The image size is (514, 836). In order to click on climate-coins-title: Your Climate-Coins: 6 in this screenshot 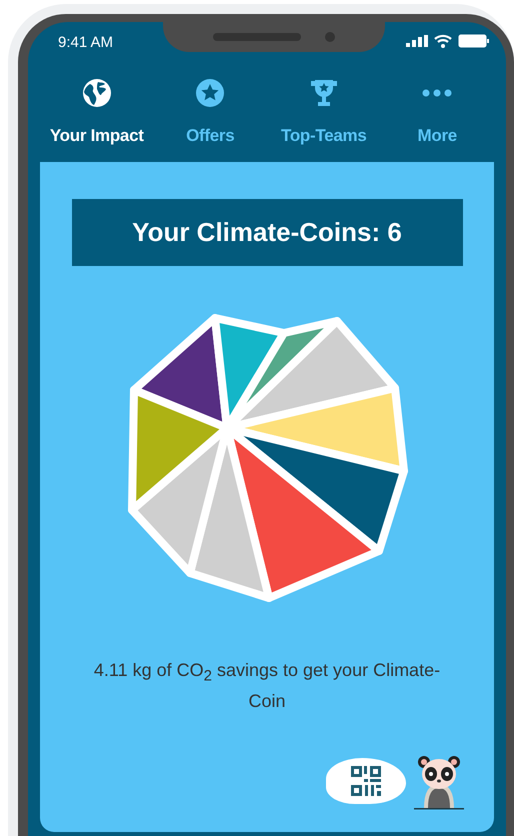, I will do `click(267, 232)`.